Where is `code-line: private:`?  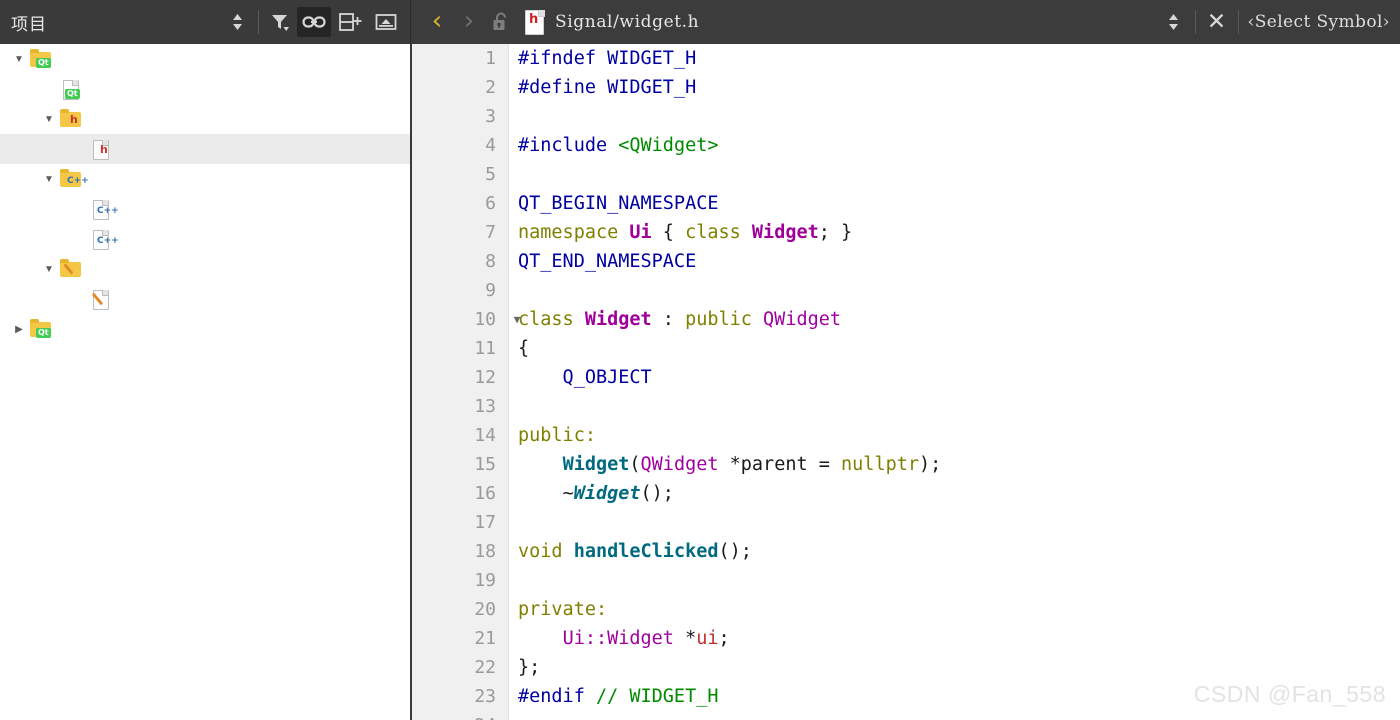
code-line: private: is located at coordinates (959, 609).